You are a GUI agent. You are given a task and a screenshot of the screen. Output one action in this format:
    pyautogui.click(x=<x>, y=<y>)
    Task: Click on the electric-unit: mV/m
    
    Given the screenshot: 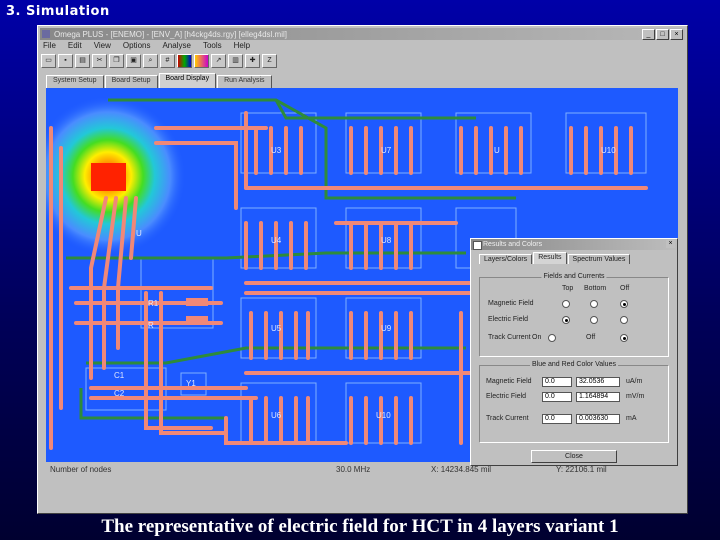 What is the action you would take?
    pyautogui.click(x=635, y=396)
    